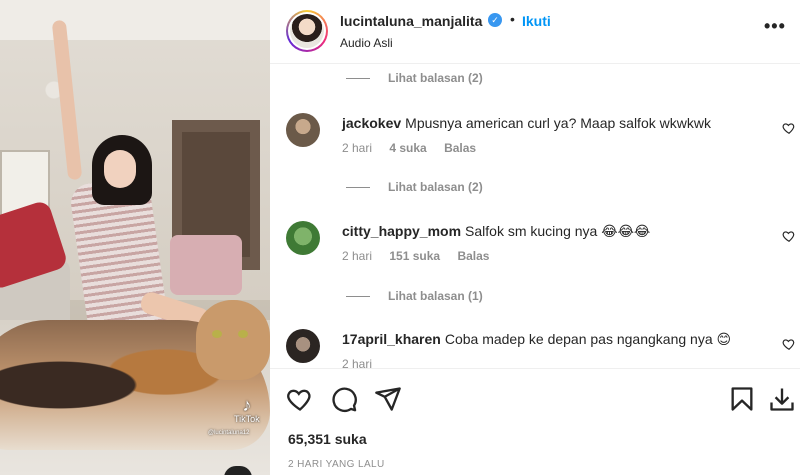 The width and height of the screenshot is (800, 475). I want to click on post-actions-bar: 65,351 suka 2 HARI YANG LALU, so click(535, 421).